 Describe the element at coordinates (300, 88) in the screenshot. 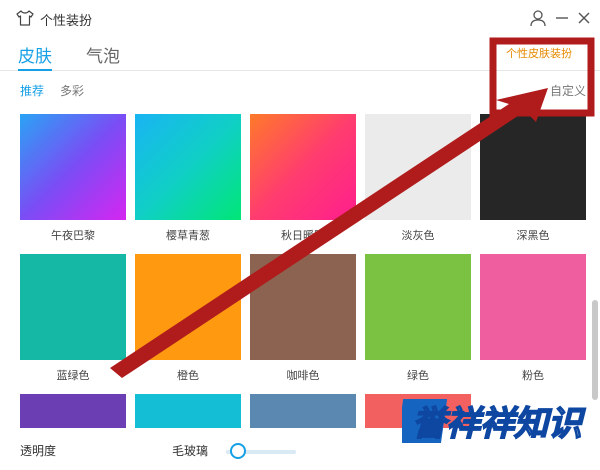

I see `sub-tabs: 推荐 多彩` at that location.